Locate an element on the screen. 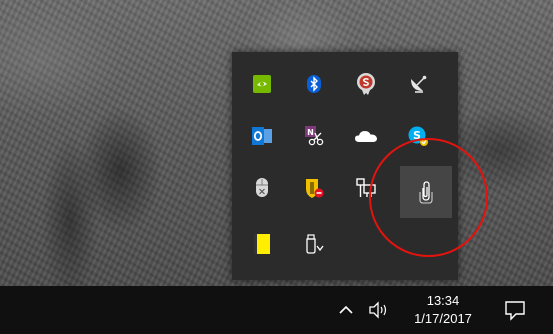 The image size is (553, 334). mouse-icon is located at coordinates (262, 188).